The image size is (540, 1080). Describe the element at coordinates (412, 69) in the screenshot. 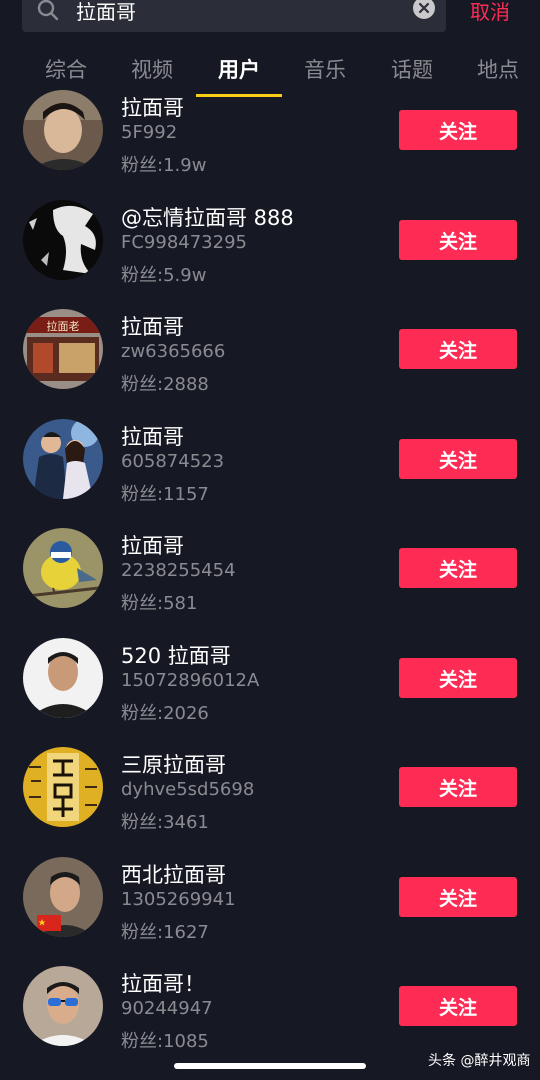

I see `tab-topics: 话题` at that location.